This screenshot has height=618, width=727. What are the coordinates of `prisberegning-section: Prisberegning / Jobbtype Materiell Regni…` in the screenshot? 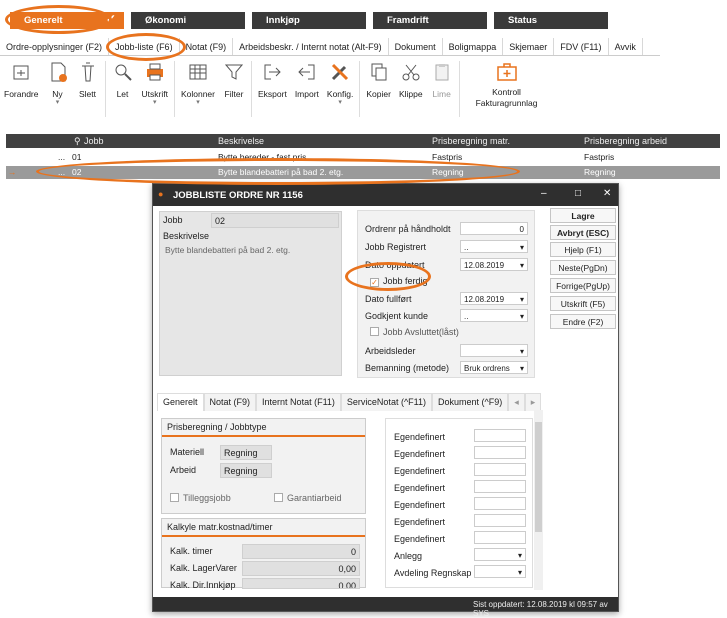 It's located at (263, 466).